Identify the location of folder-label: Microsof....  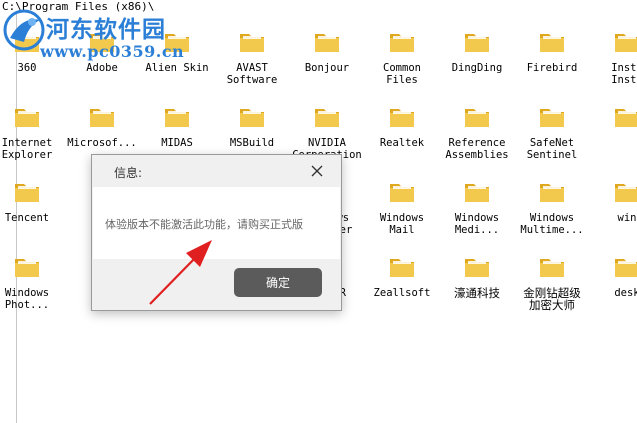
(102, 143).